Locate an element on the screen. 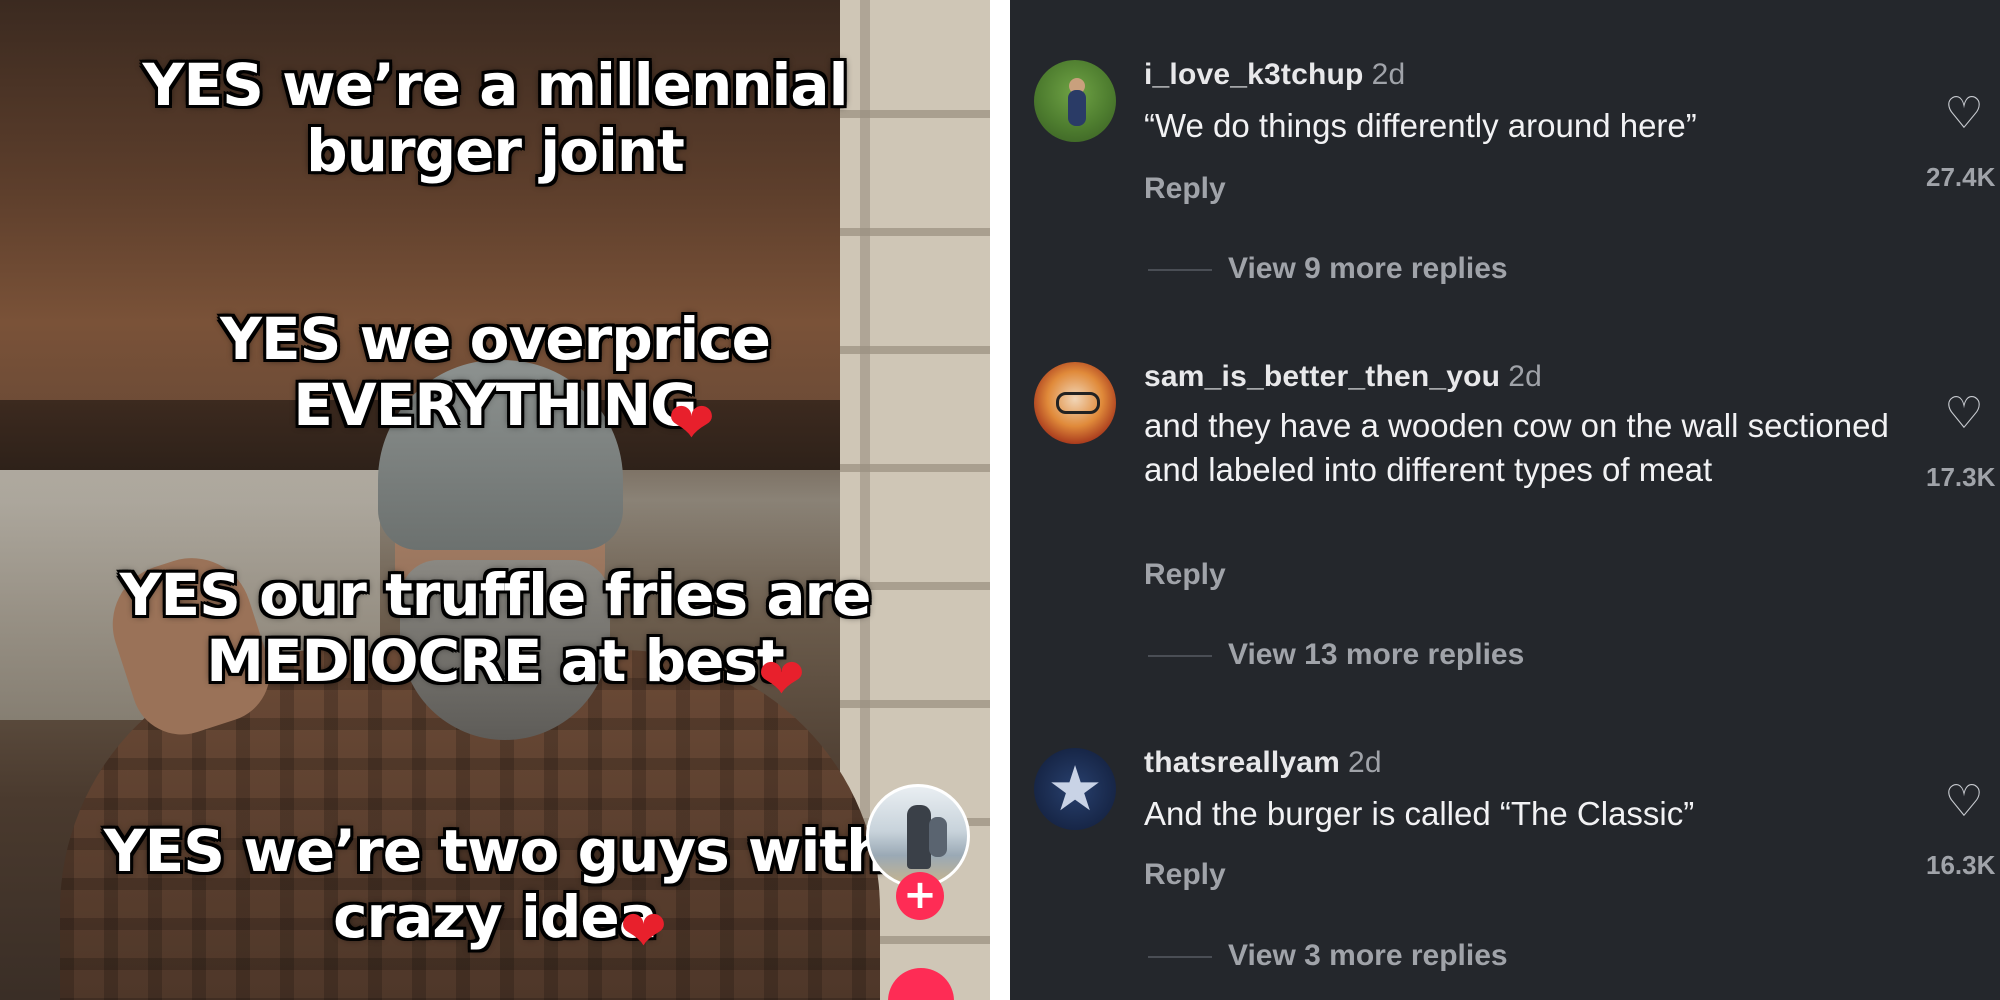 The image size is (2000, 1000). comment-username: i_love_k3tchup 2d is located at coordinates (1274, 75).